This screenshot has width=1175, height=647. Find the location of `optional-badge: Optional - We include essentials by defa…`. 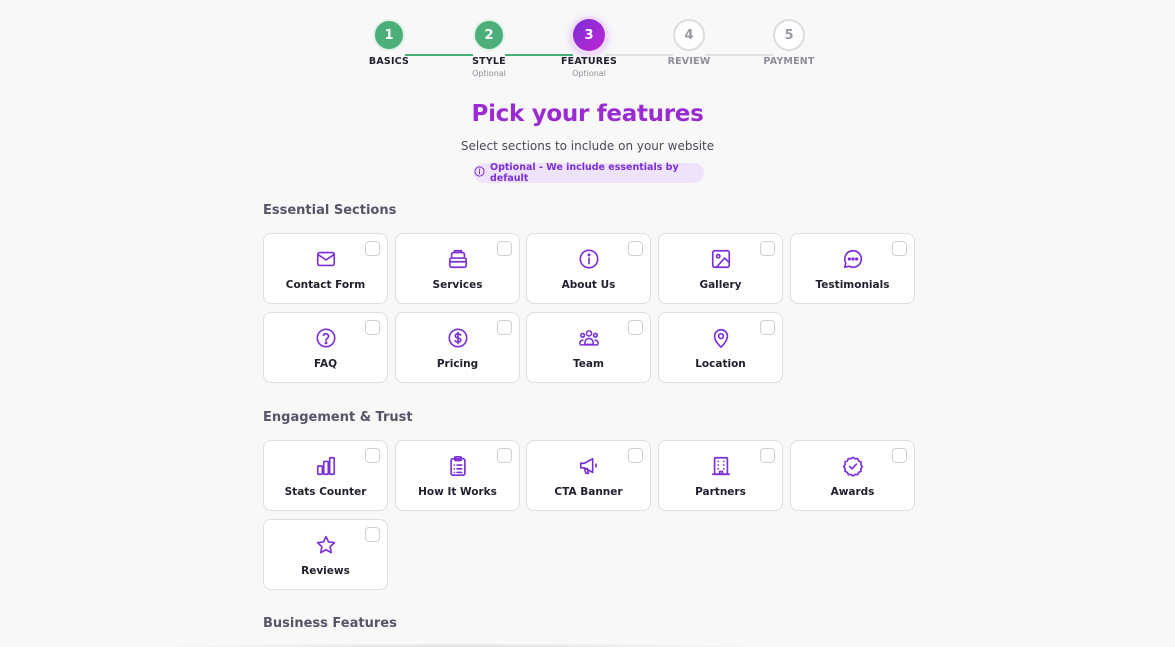

optional-badge: Optional - We include essentials by defa… is located at coordinates (589, 173).